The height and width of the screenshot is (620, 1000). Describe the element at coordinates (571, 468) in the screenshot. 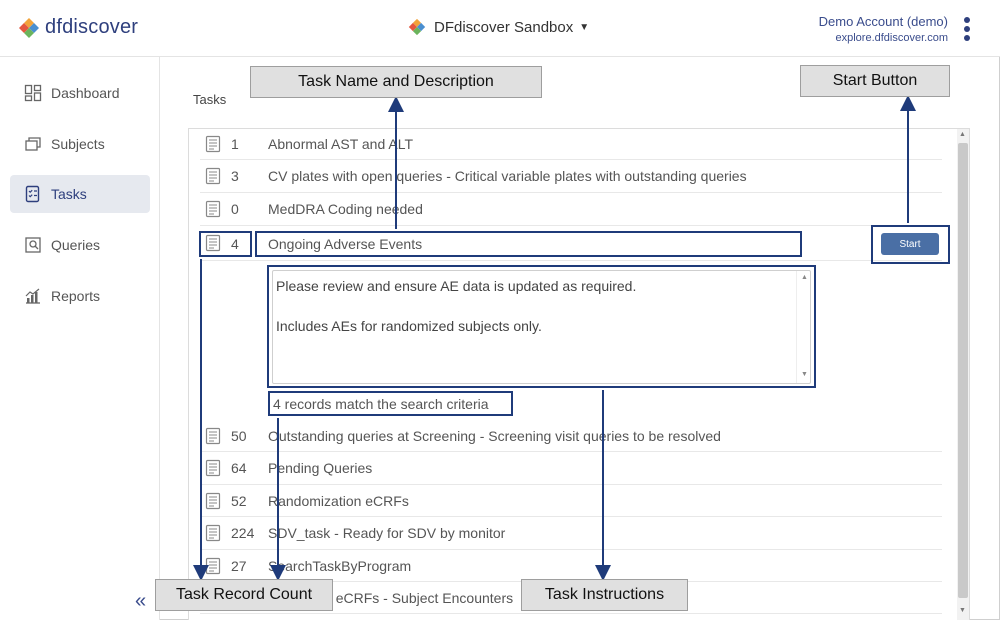

I see `task-row: 64 Pending Queries` at that location.